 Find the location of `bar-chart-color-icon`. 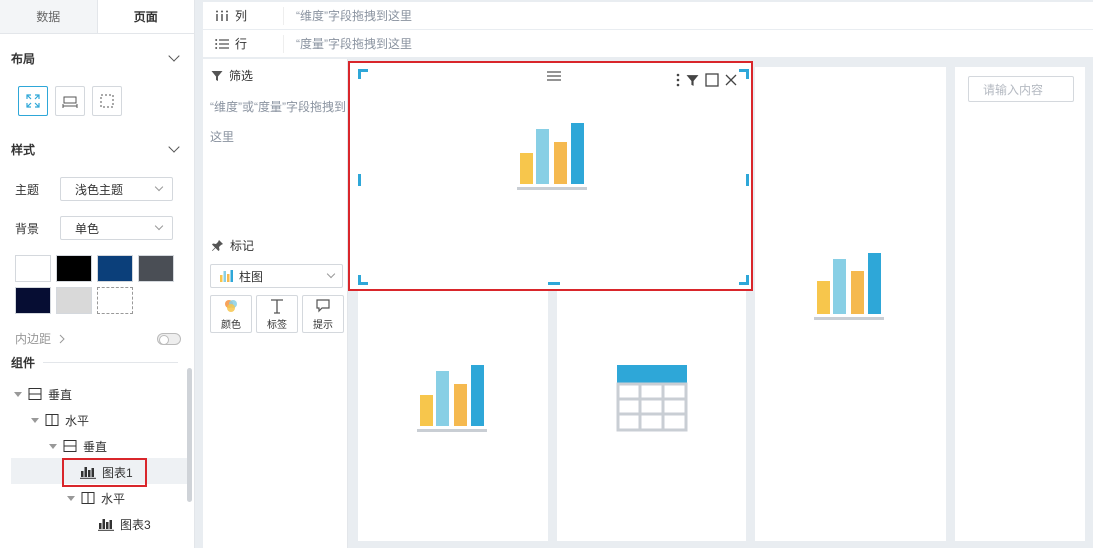

bar-chart-color-icon is located at coordinates (226, 276).